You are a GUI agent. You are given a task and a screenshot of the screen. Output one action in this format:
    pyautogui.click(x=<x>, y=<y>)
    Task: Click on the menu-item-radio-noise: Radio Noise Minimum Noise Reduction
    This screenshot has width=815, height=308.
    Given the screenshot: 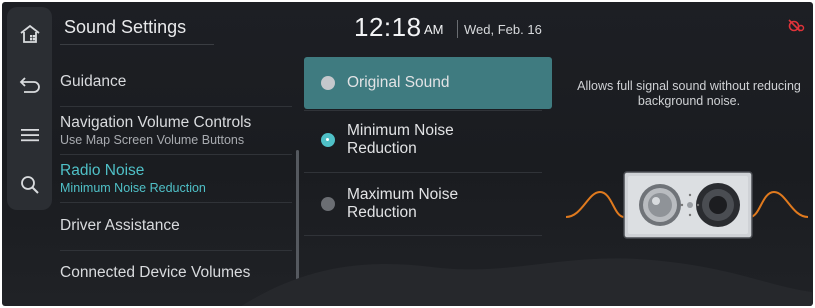 What is the action you would take?
    pyautogui.click(x=175, y=178)
    